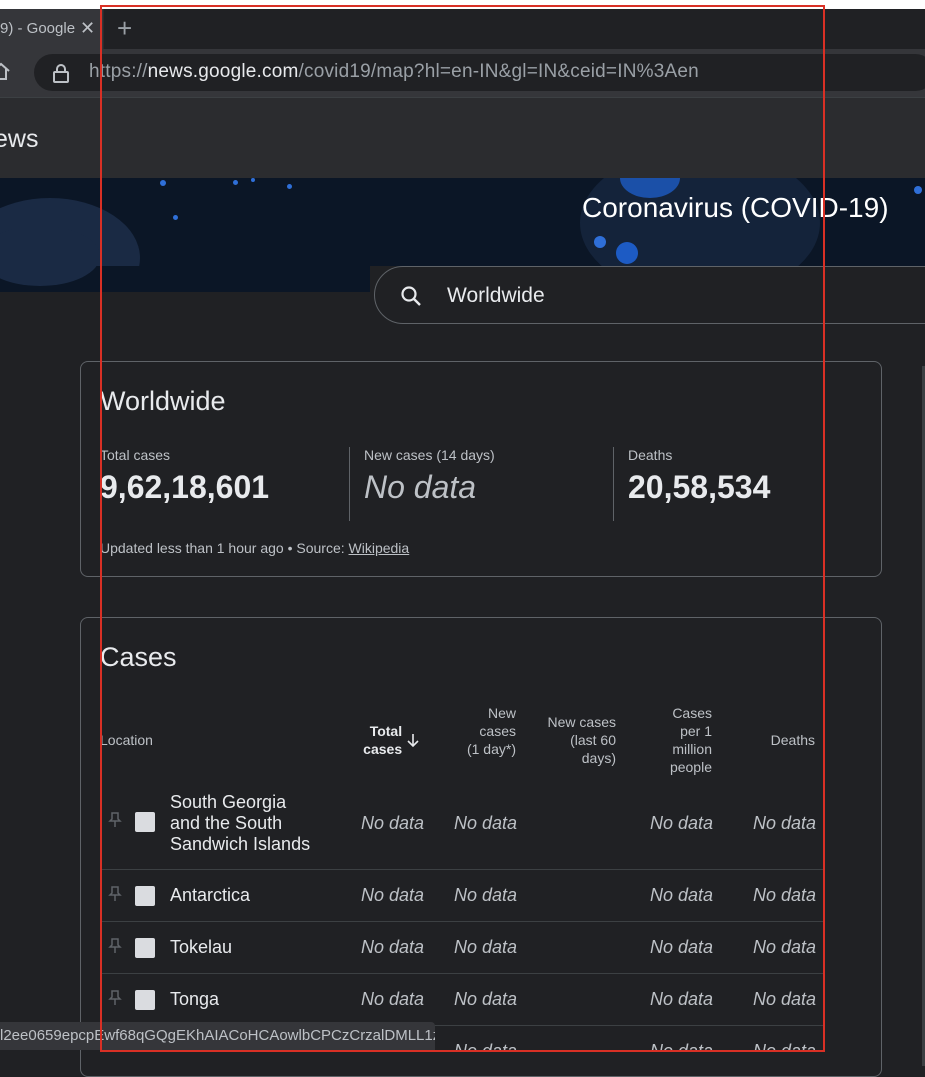 Image resolution: width=925 pixels, height=1077 pixels. I want to click on page-title: Coronavirus (COVID-19), so click(735, 207).